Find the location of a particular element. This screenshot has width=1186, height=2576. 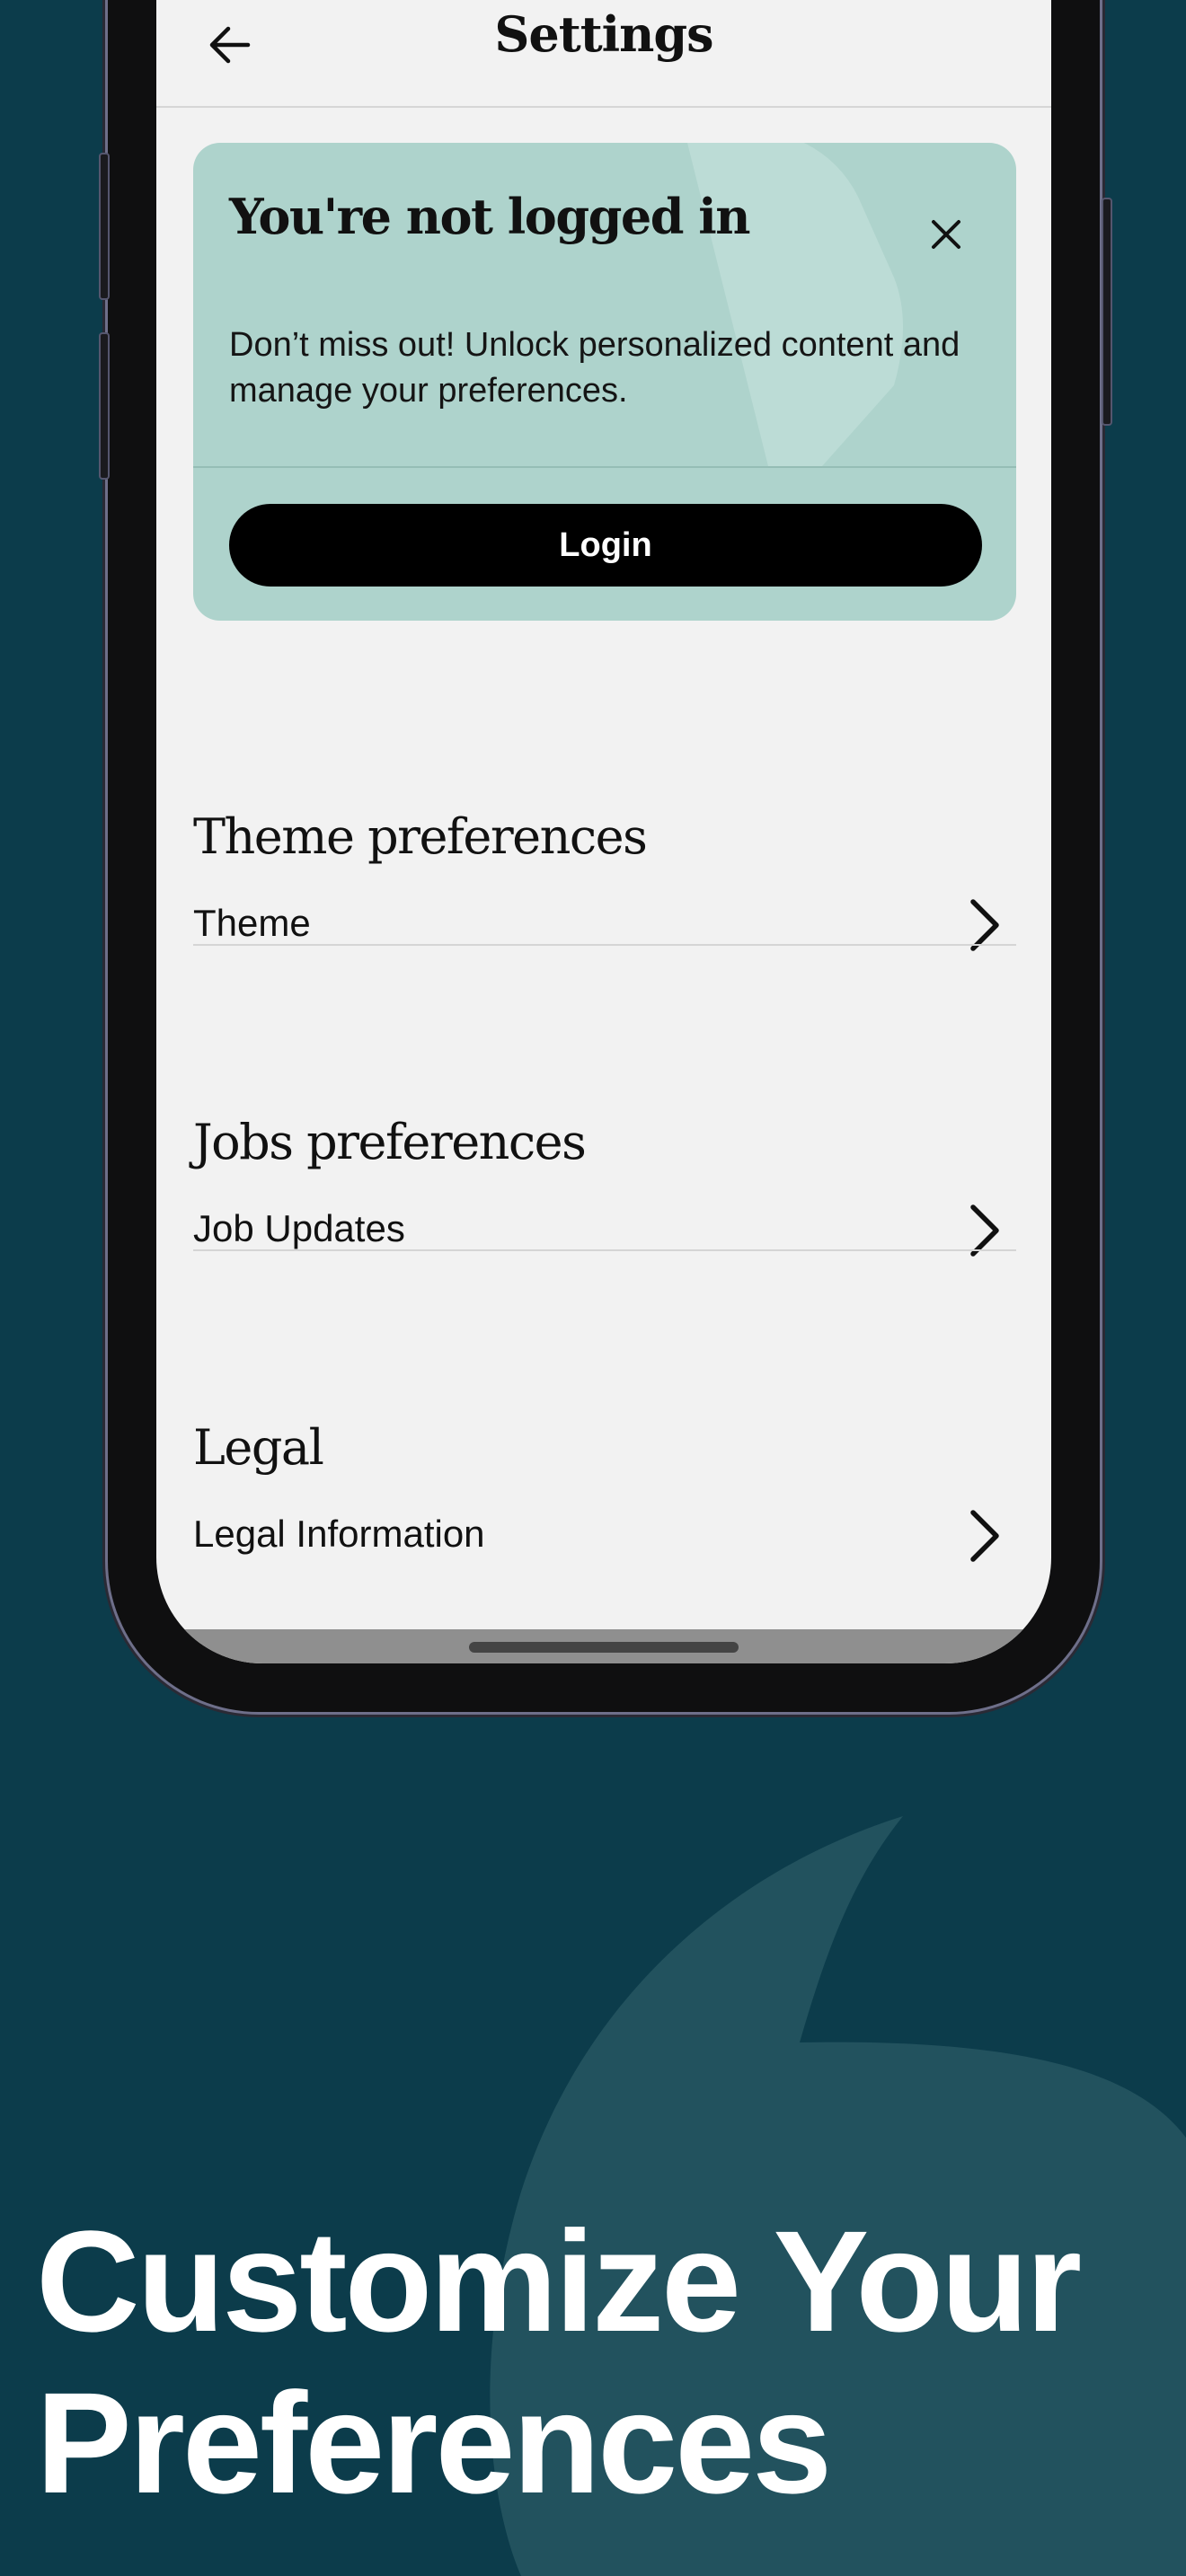

card-divider is located at coordinates (604, 467).